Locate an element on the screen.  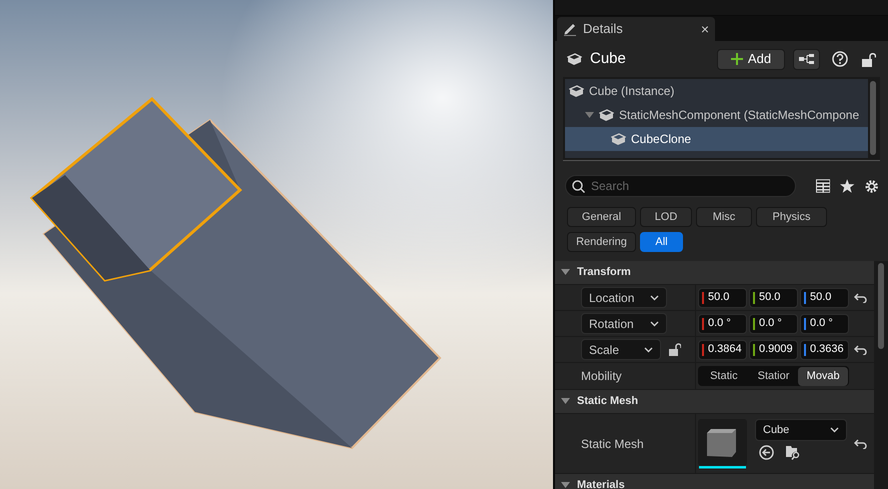
search-input: Search is located at coordinates (690, 186).